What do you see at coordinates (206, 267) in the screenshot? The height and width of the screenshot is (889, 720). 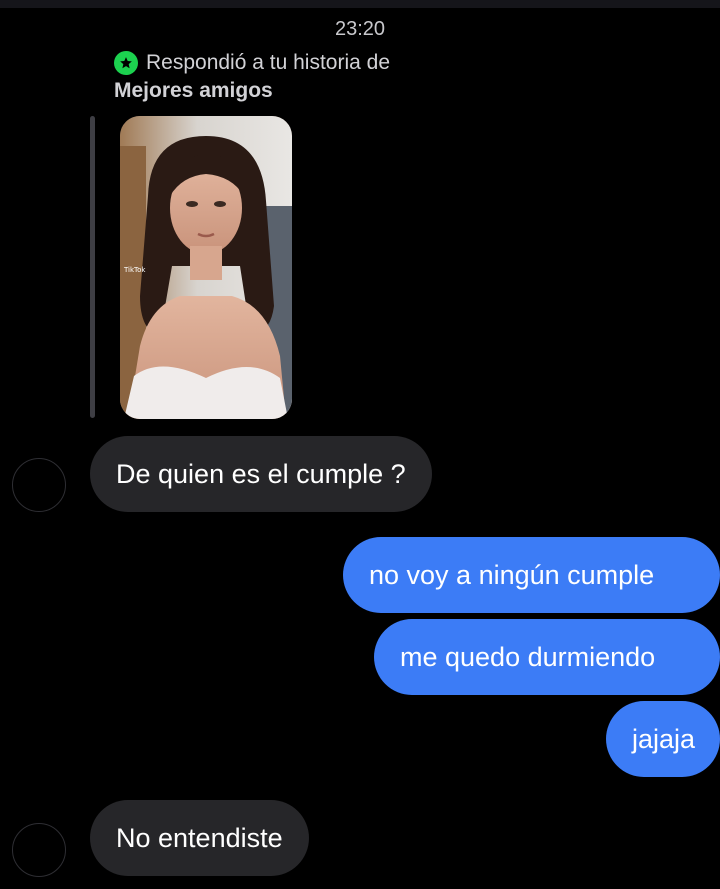 I see `story-thumbnail: TikTok` at bounding box center [206, 267].